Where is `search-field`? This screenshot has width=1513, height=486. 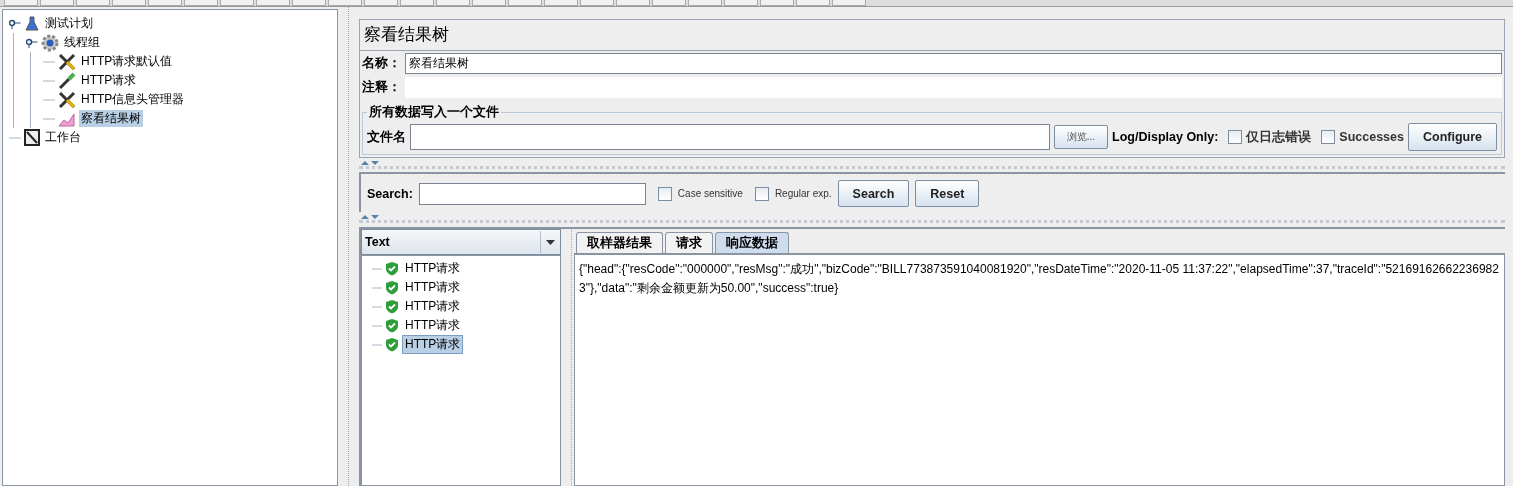 search-field is located at coordinates (532, 193).